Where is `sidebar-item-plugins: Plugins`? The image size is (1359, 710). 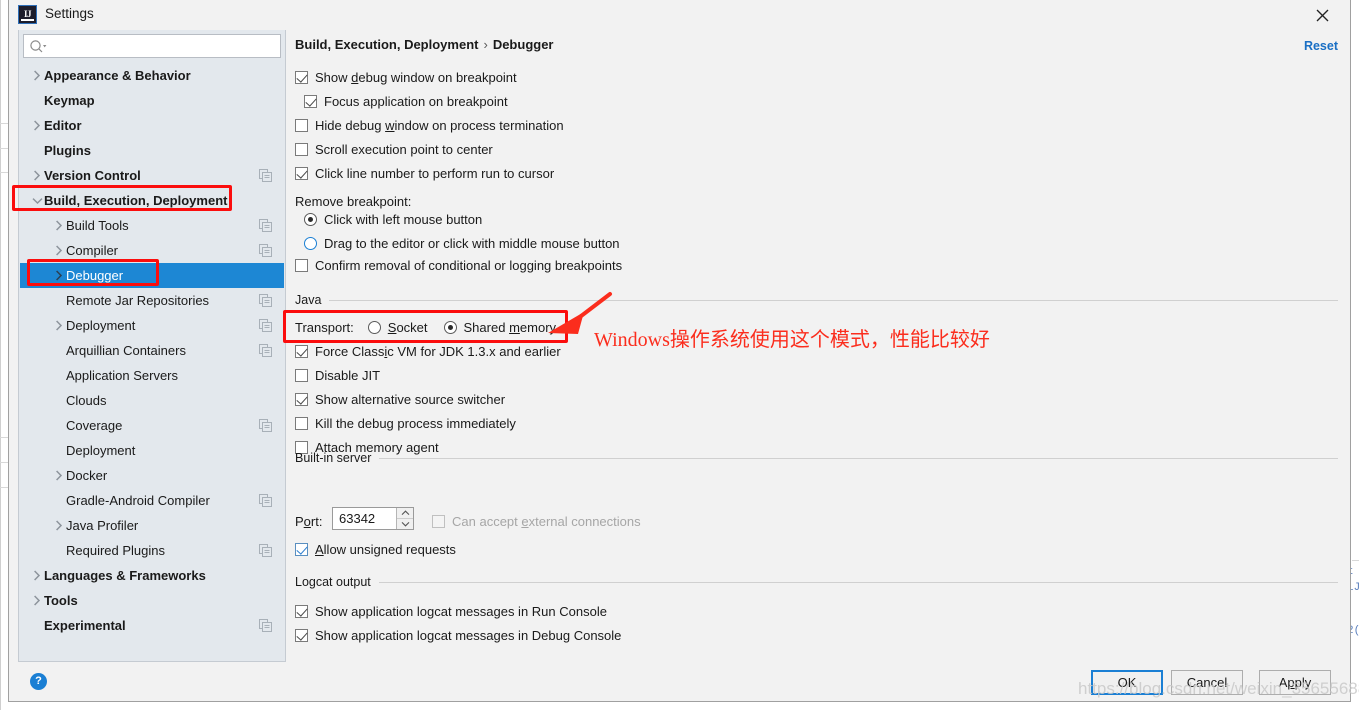 sidebar-item-plugins: Plugins is located at coordinates (152, 150).